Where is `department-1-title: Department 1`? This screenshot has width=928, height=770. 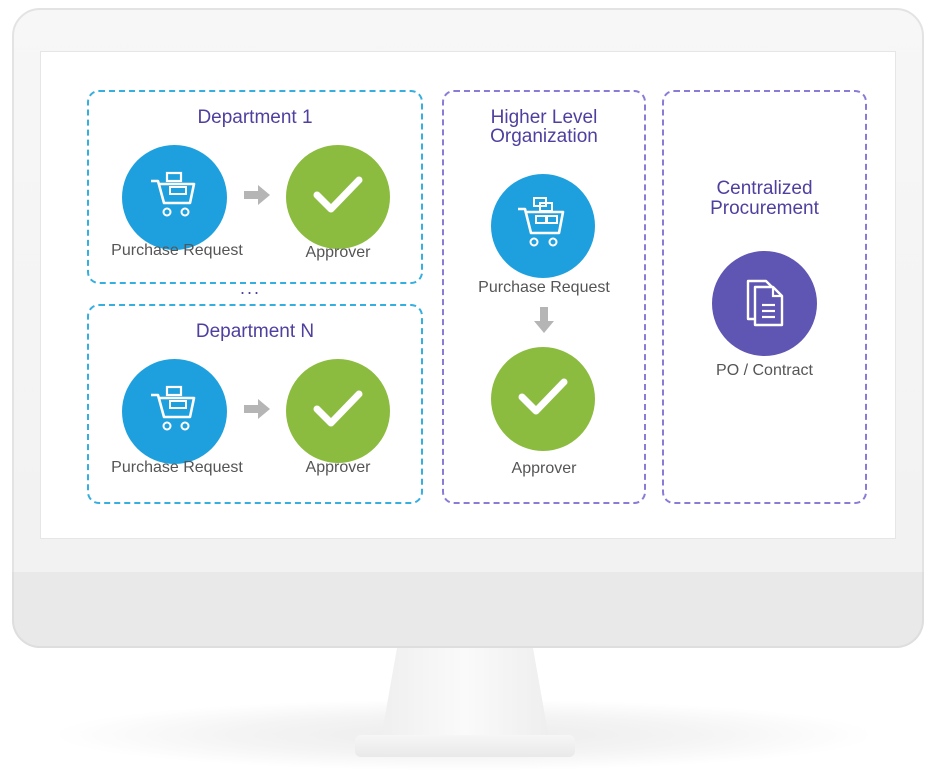
department-1-title: Department 1 is located at coordinates (255, 117).